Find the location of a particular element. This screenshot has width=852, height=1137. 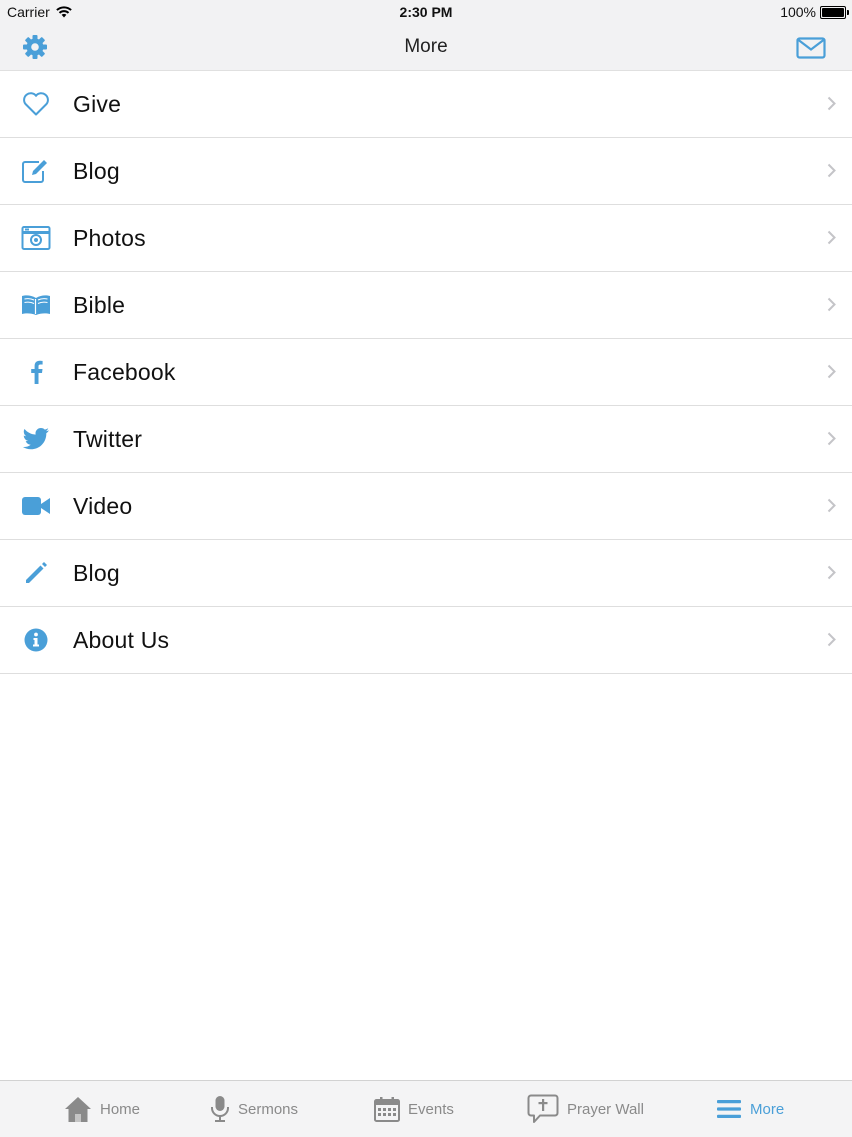

menu-item-label: About Us is located at coordinates (121, 640).